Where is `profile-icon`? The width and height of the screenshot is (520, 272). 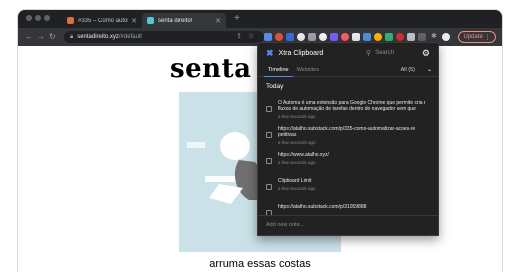 profile-icon is located at coordinates (446, 37).